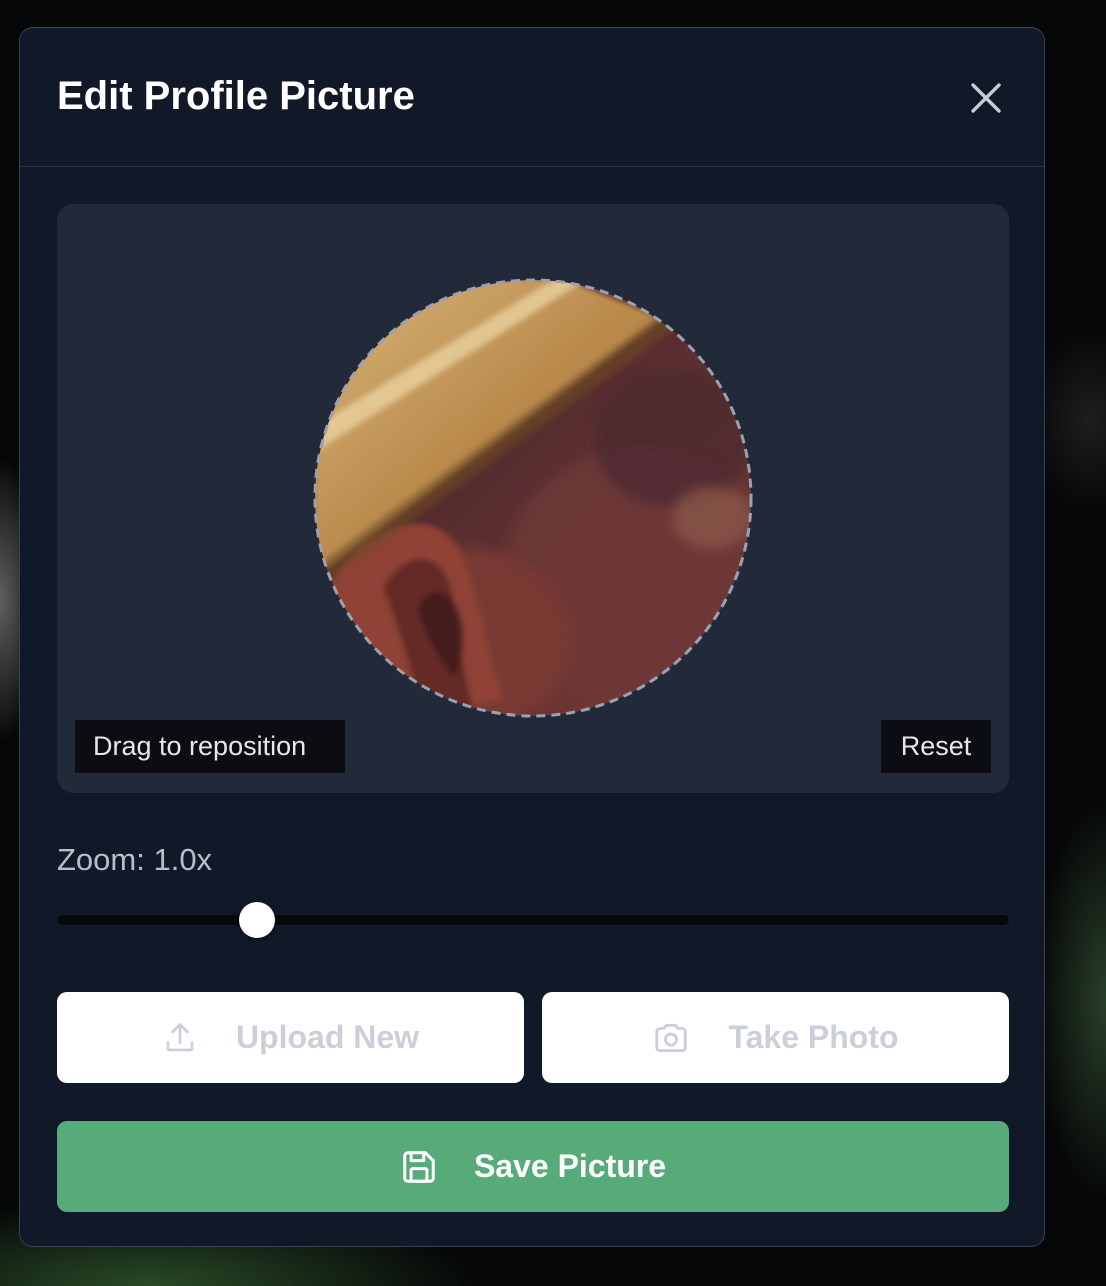  I want to click on upload-new-button: Upload New, so click(290, 1037).